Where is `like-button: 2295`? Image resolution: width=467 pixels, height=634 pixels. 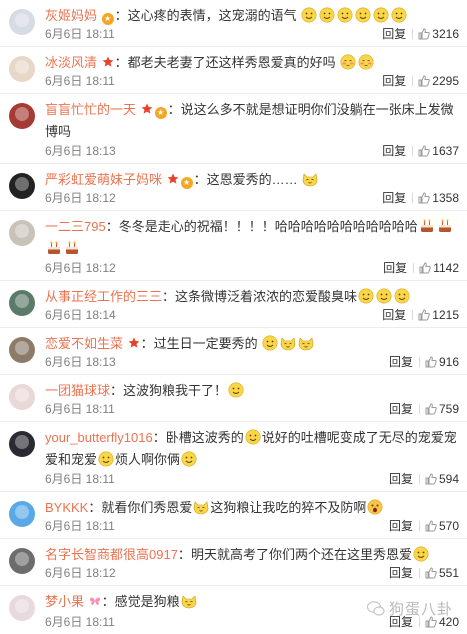 like-button: 2295 is located at coordinates (438, 81).